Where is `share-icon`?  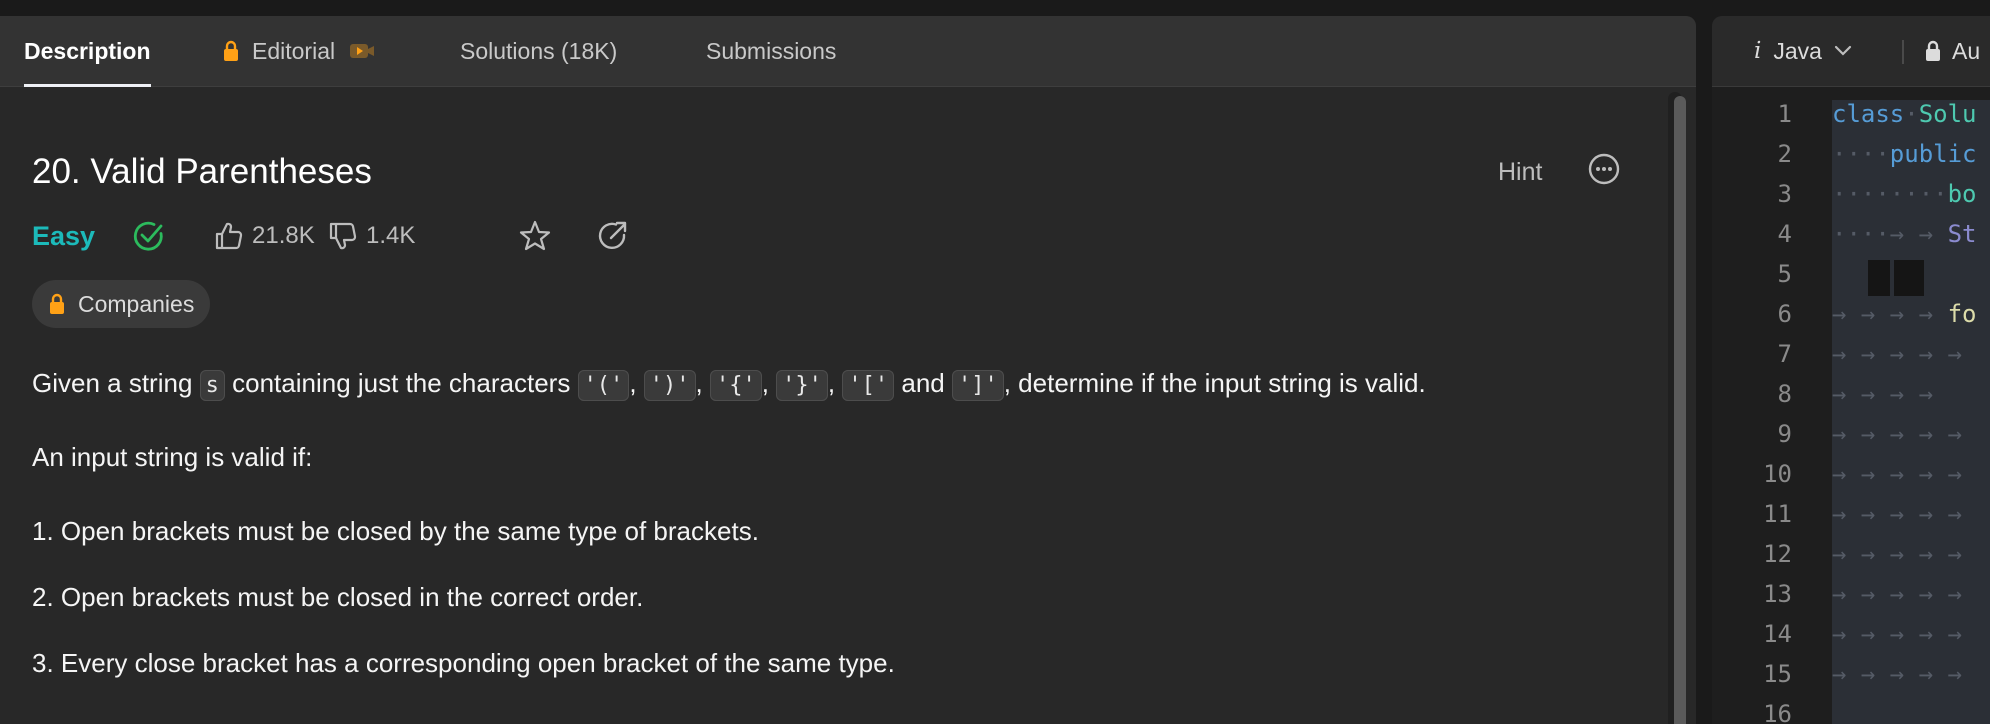 share-icon is located at coordinates (613, 236).